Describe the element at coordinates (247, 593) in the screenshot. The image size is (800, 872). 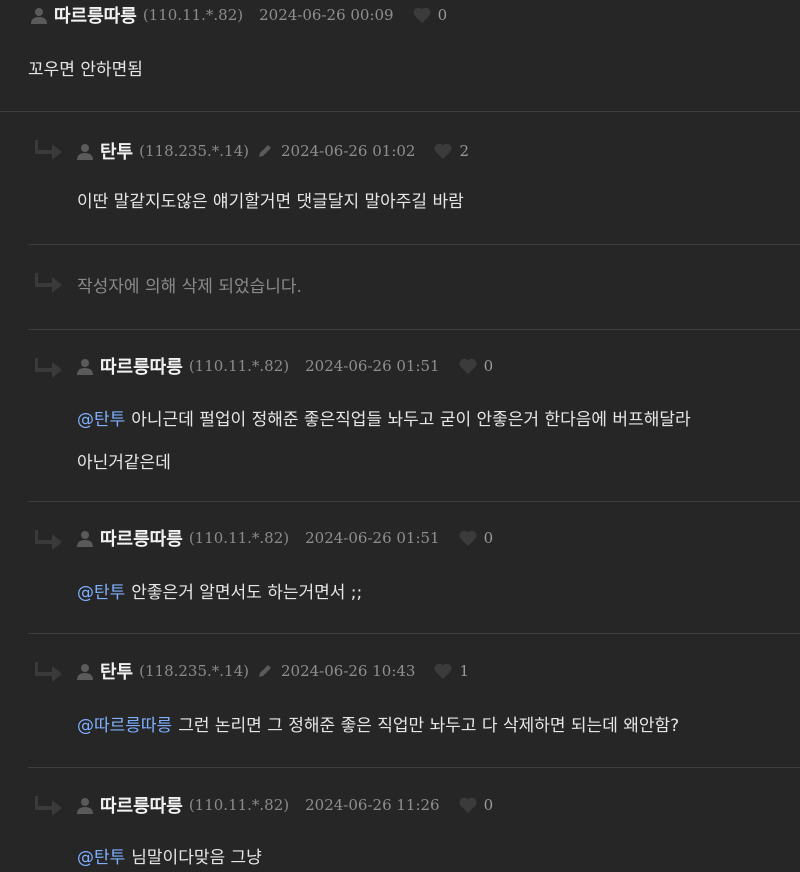
I see `comment-text: 안좋은거 알면서도 하는거면서 ;;` at that location.